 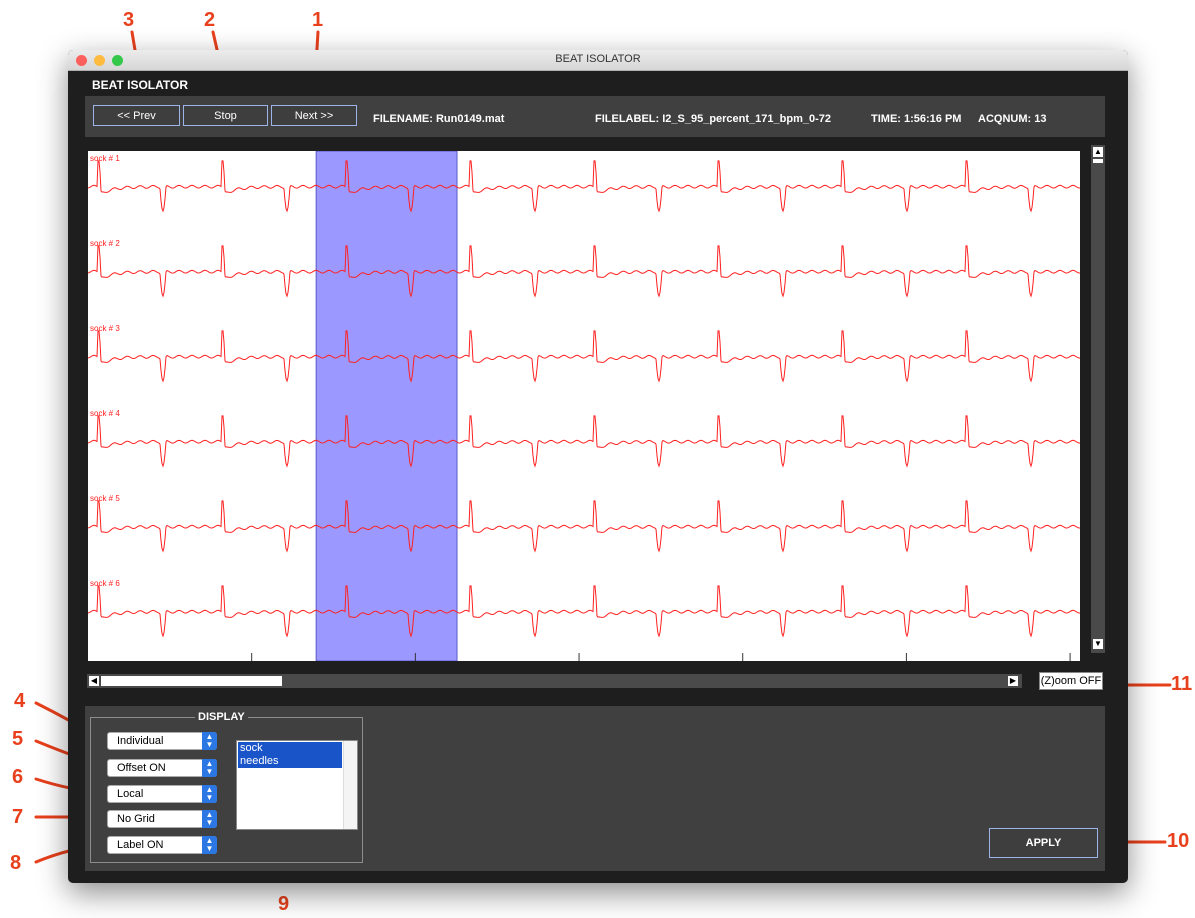 I want to click on selected-beat-highlight, so click(x=386, y=406).